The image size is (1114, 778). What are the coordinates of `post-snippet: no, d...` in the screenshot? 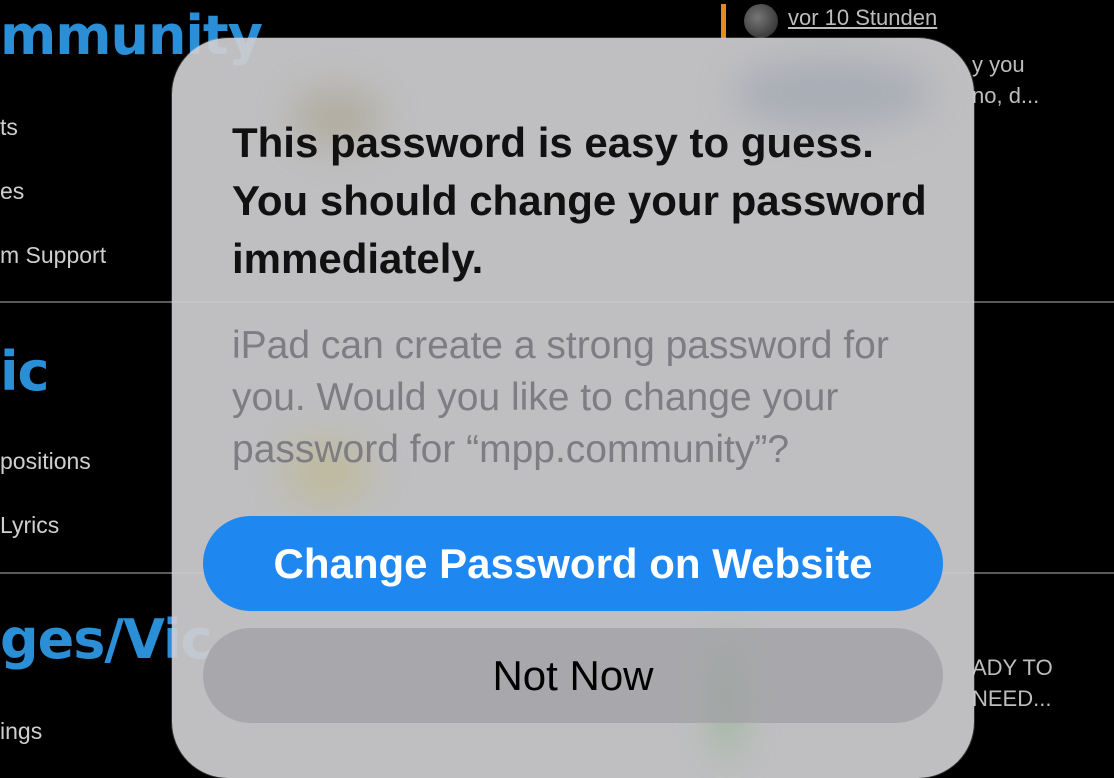 It's located at (1006, 95).